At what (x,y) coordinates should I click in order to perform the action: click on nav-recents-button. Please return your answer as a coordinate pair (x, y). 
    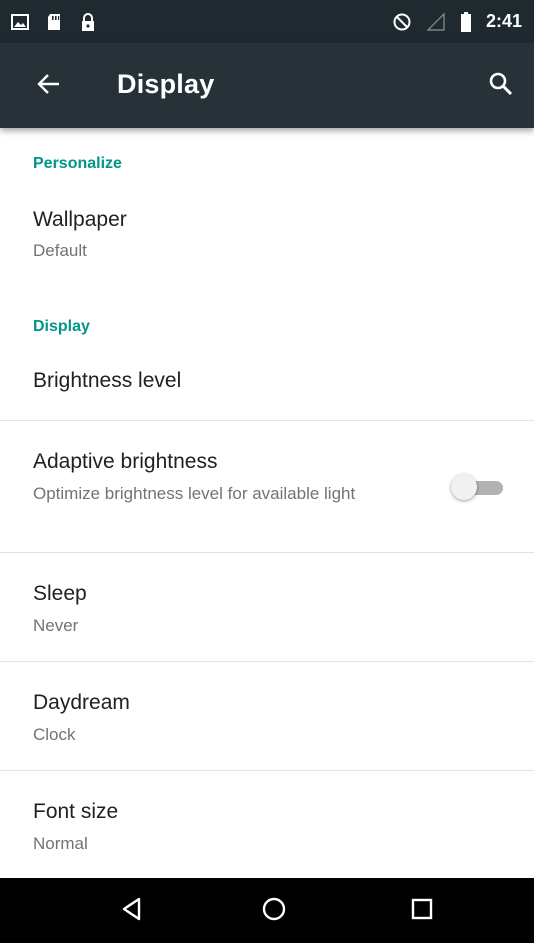
    Looking at the image, I should click on (422, 911).